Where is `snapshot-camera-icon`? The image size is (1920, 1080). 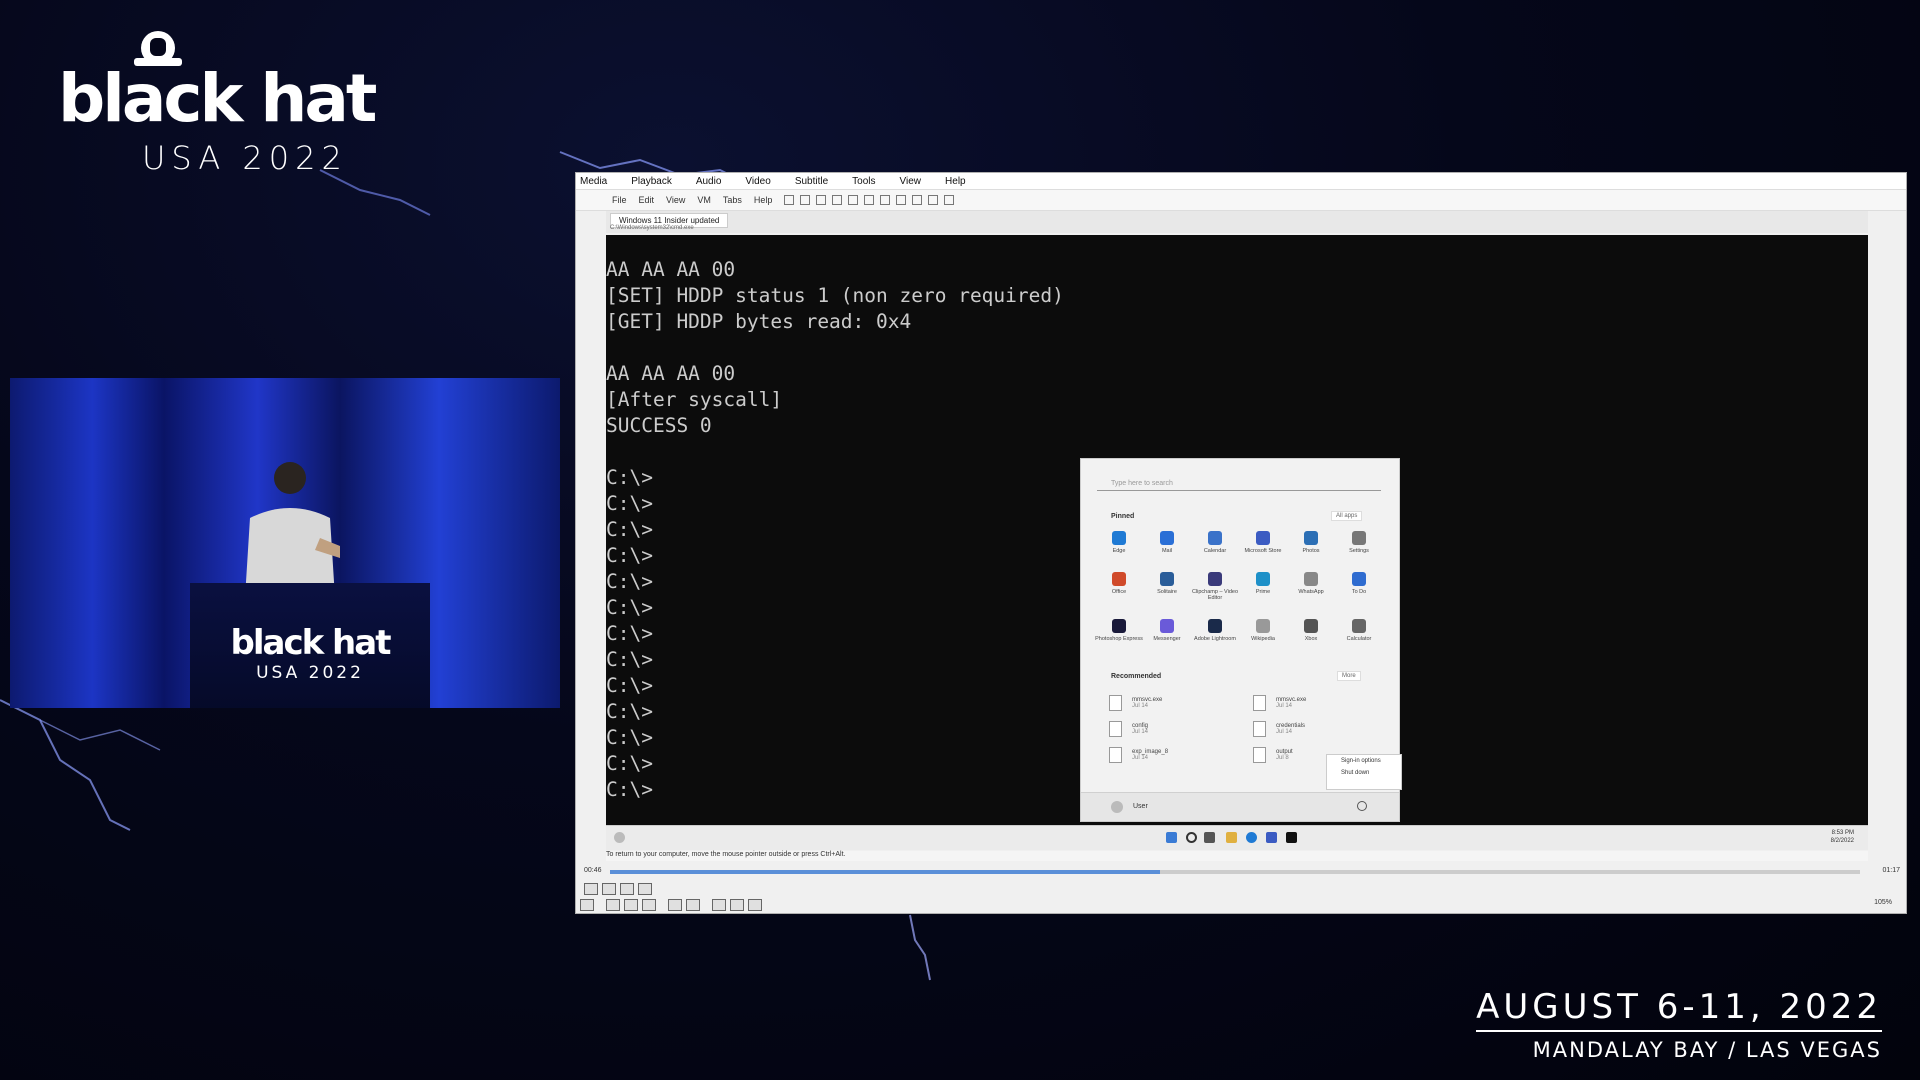 snapshot-camera-icon is located at coordinates (609, 889).